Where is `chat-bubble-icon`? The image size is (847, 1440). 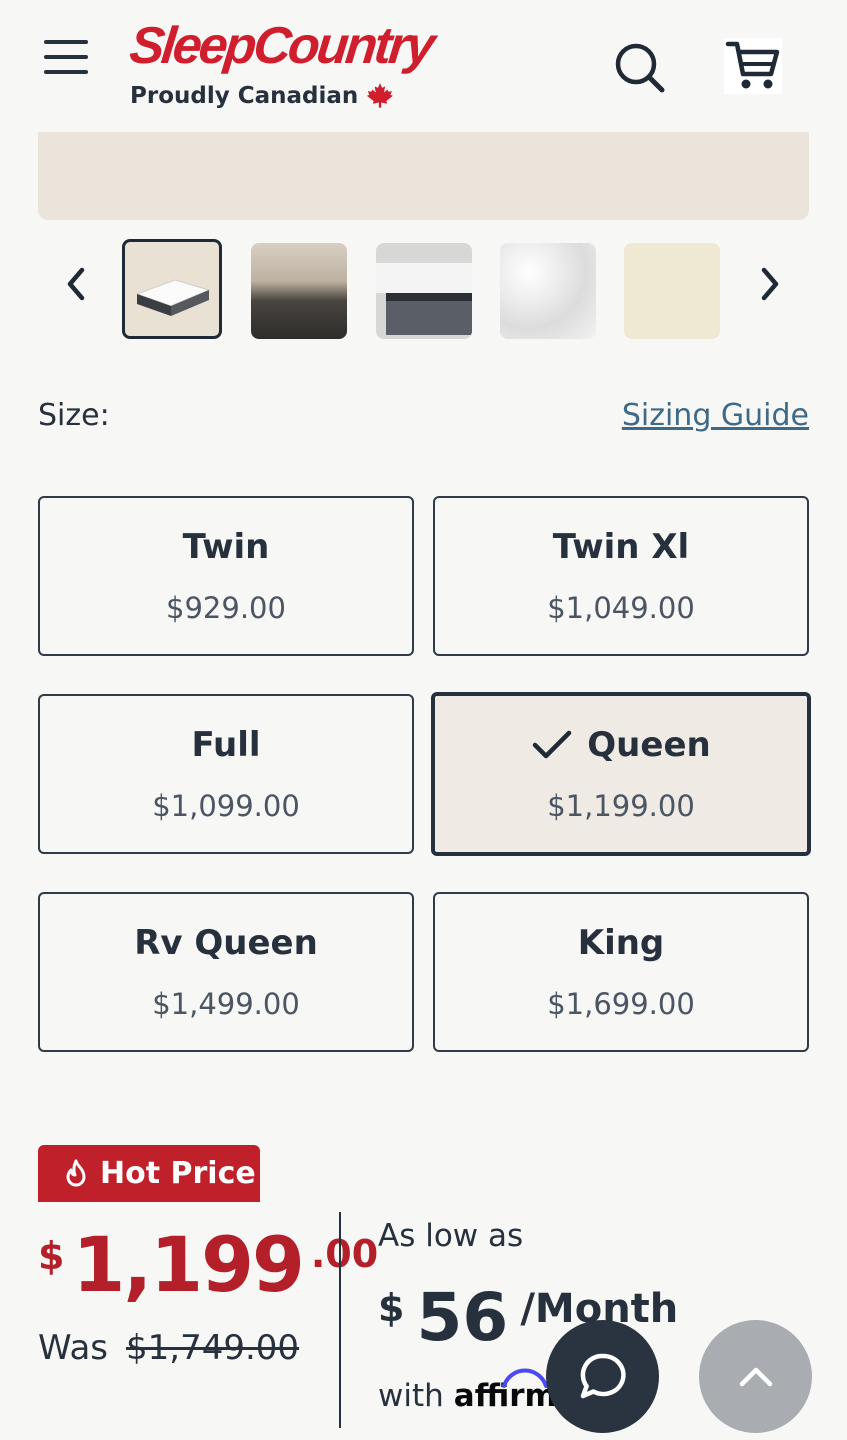
chat-bubble-icon is located at coordinates (603, 1375).